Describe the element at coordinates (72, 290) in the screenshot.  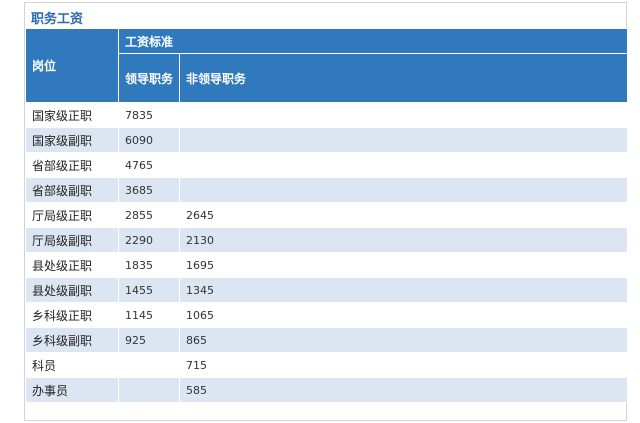
I see `cell-post: 县处级副职` at that location.